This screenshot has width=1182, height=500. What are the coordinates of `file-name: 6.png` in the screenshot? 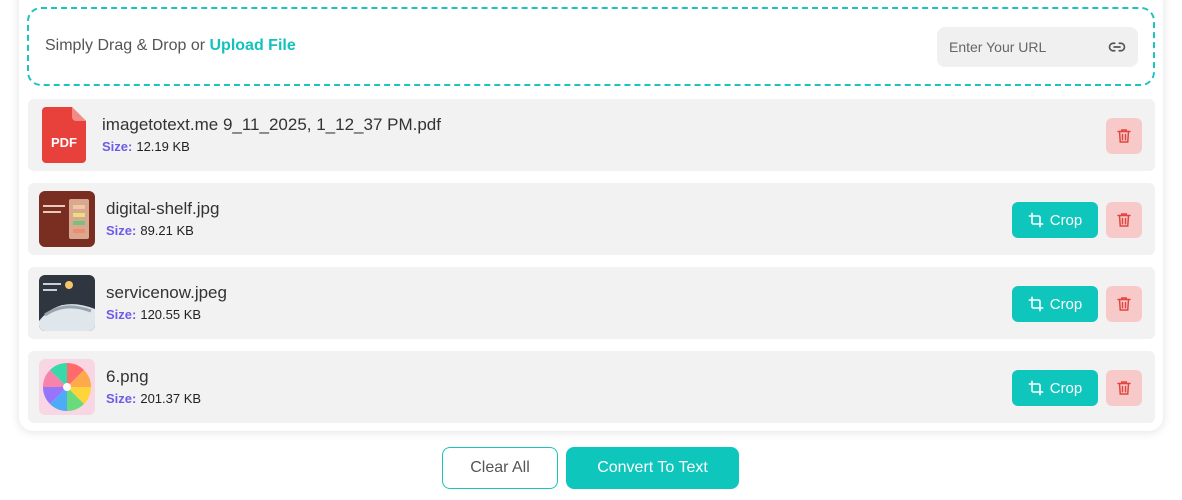 It's located at (127, 376).